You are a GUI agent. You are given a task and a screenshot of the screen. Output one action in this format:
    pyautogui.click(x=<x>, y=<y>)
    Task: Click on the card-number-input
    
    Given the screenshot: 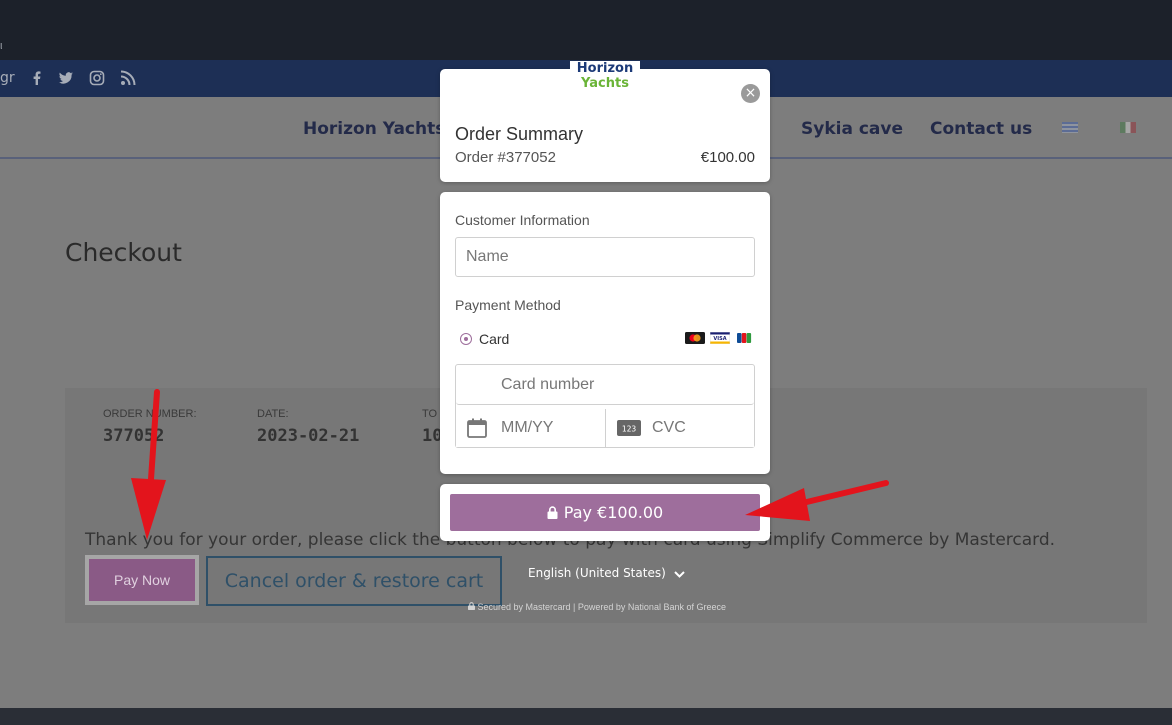 What is the action you would take?
    pyautogui.click(x=605, y=385)
    